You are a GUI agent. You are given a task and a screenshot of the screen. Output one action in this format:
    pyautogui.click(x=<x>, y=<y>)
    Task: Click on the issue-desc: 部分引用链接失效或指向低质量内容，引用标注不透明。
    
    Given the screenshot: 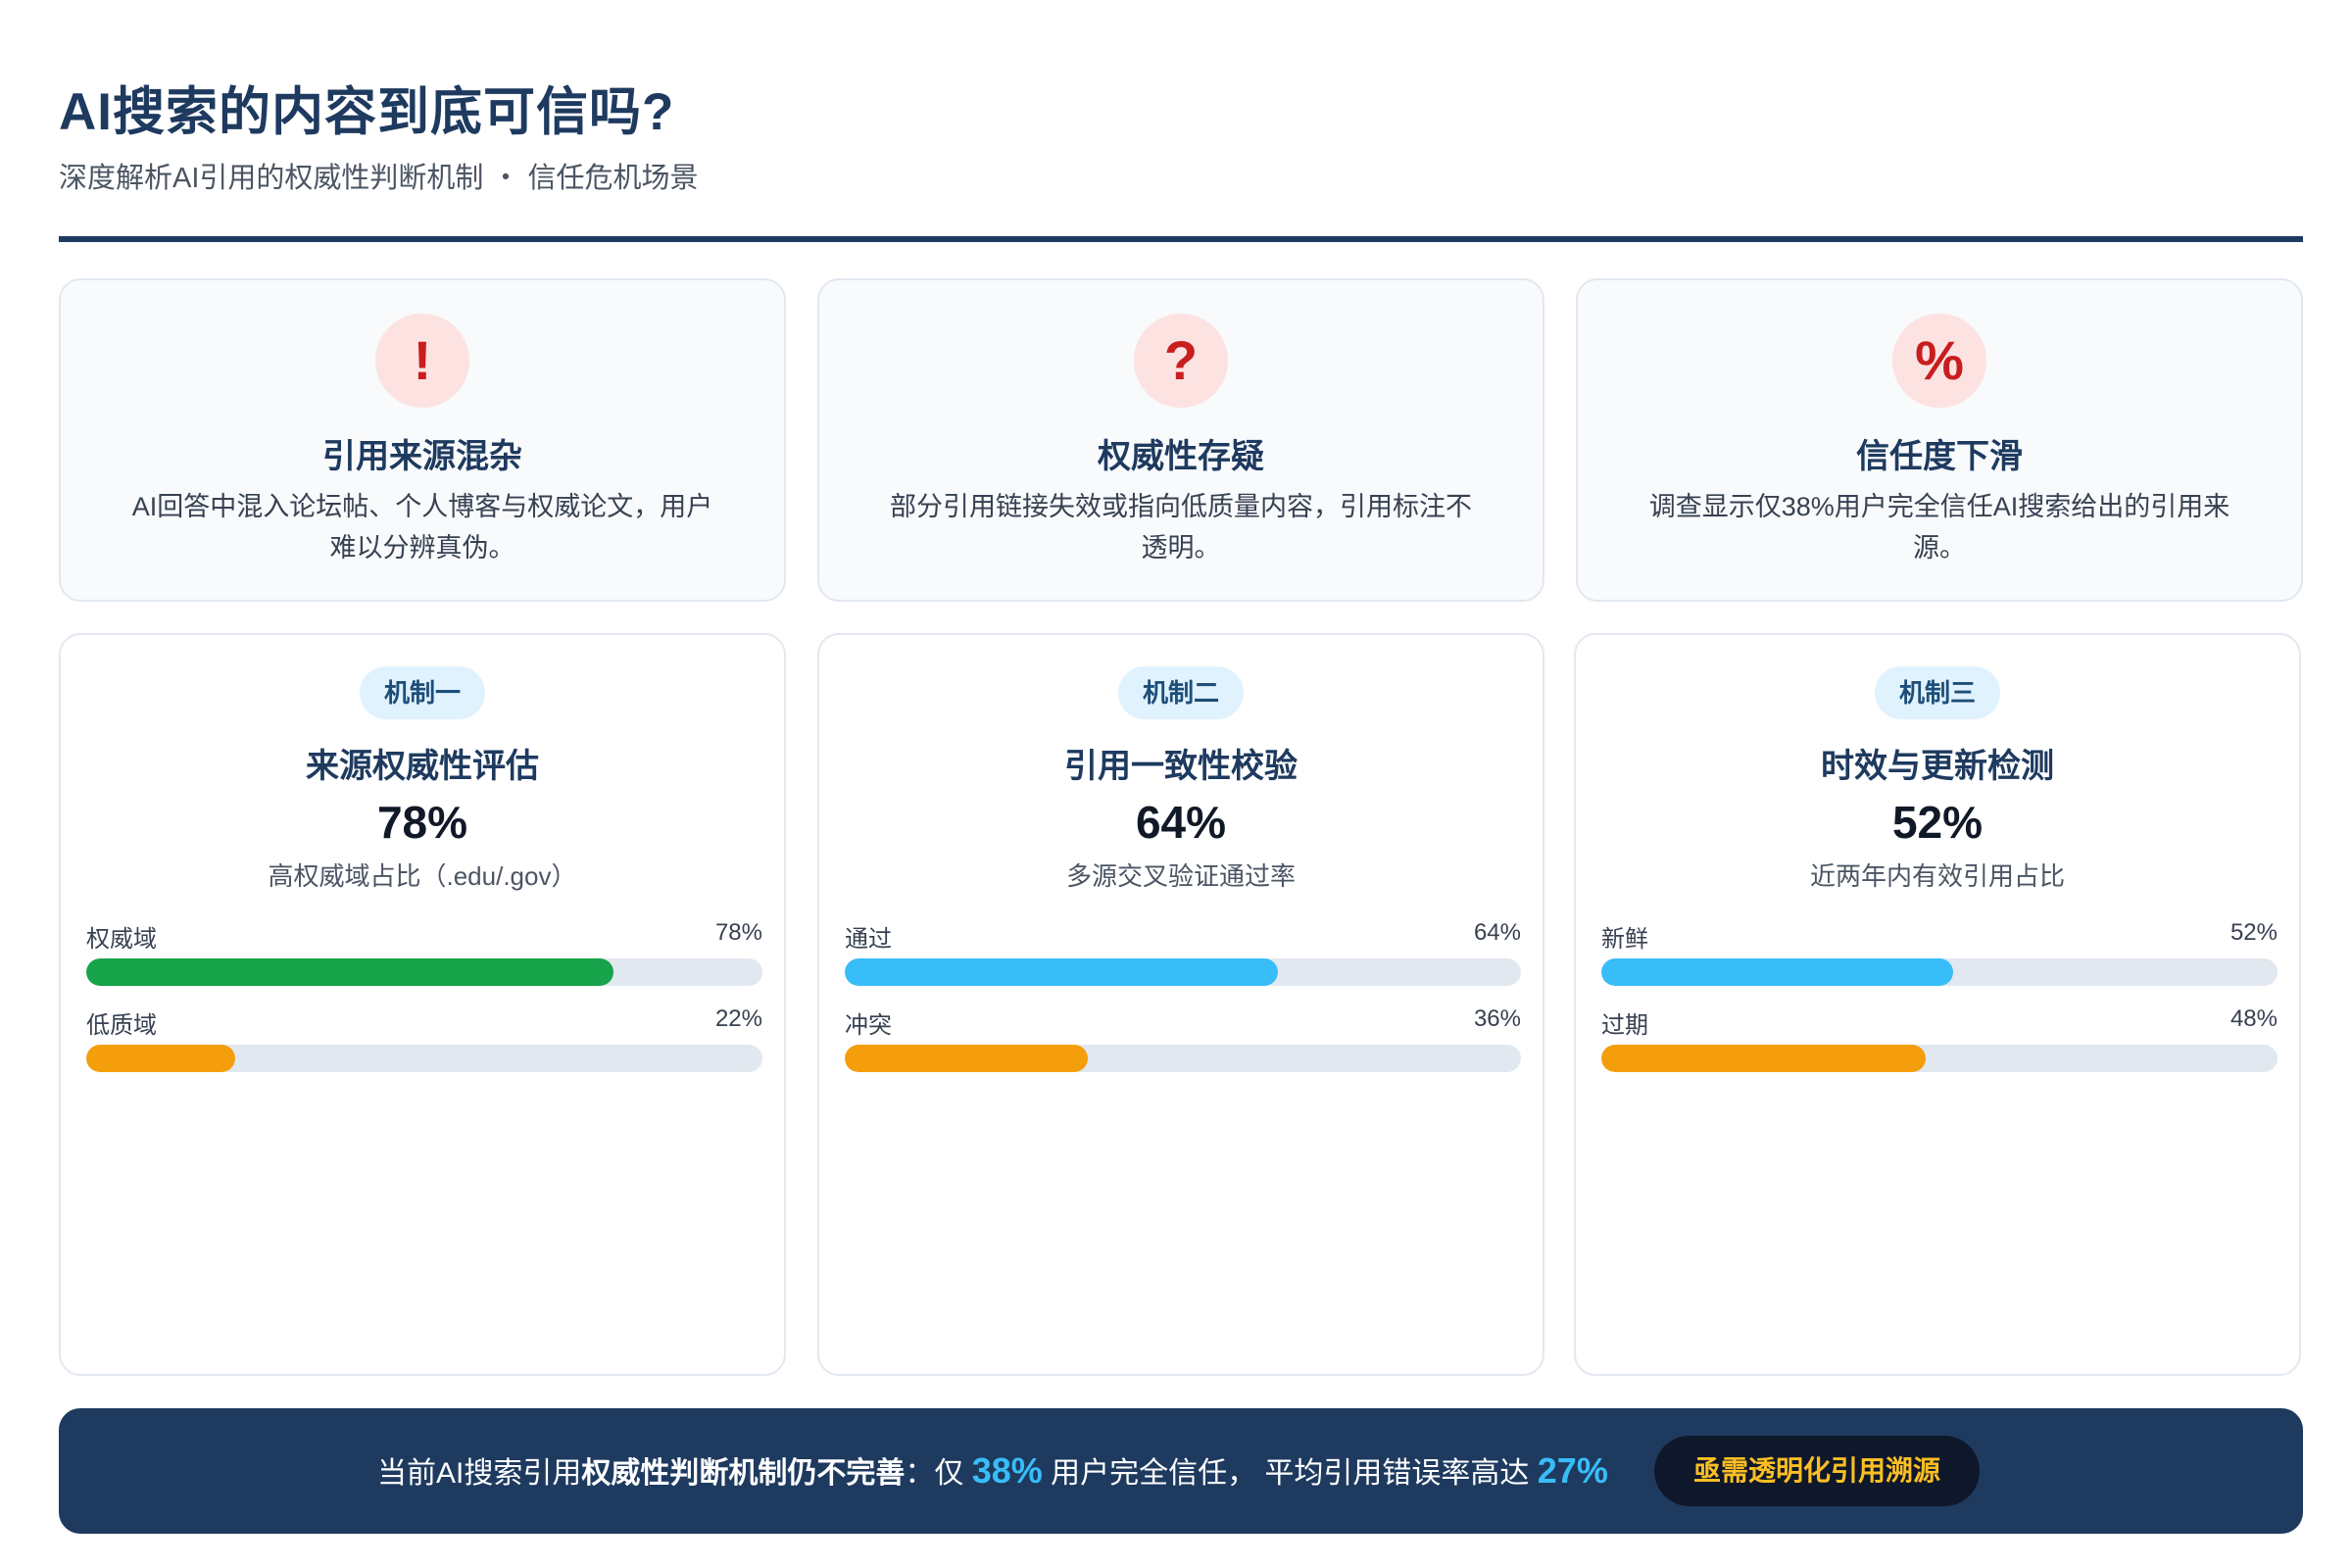 What is the action you would take?
    pyautogui.click(x=1181, y=527)
    